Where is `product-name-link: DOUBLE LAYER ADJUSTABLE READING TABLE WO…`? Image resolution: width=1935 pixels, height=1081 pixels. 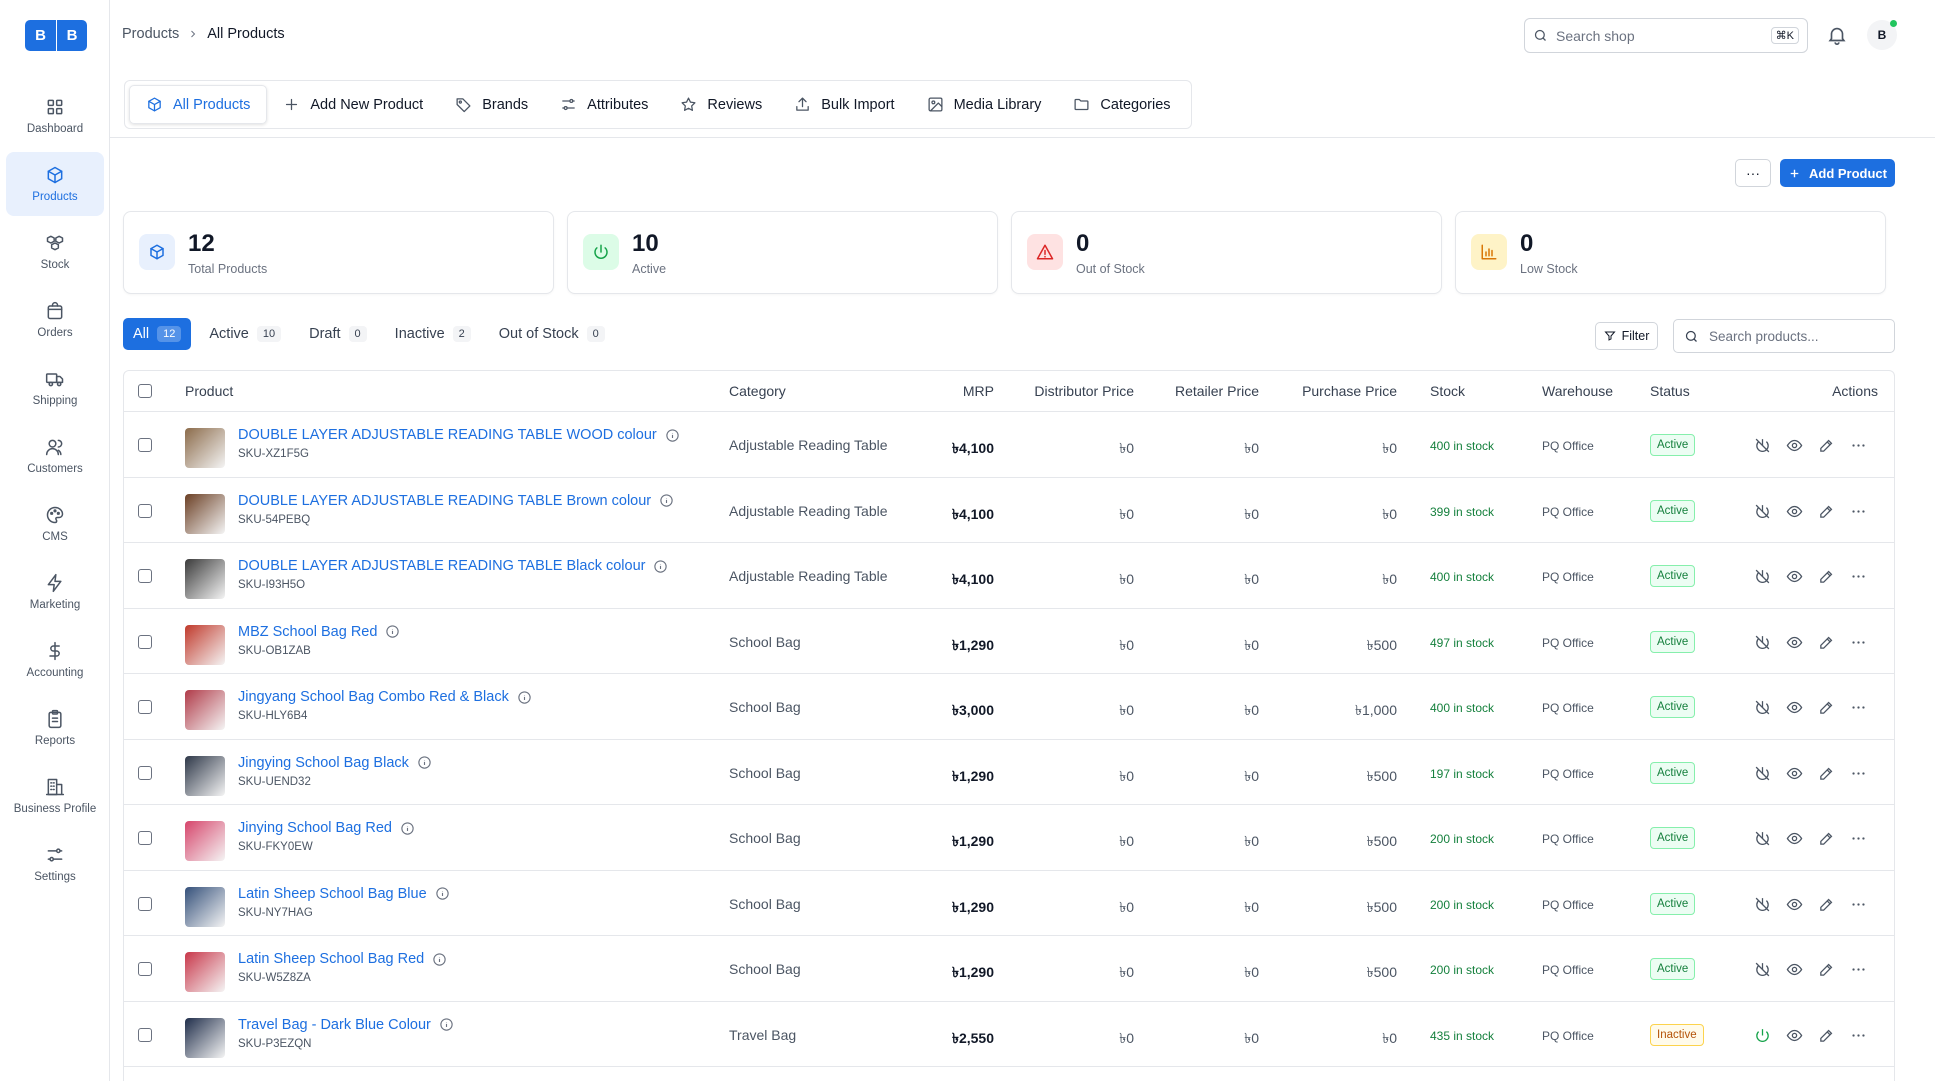
product-name-link: DOUBLE LAYER ADJUSTABLE READING TABLE WO… is located at coordinates (459, 435).